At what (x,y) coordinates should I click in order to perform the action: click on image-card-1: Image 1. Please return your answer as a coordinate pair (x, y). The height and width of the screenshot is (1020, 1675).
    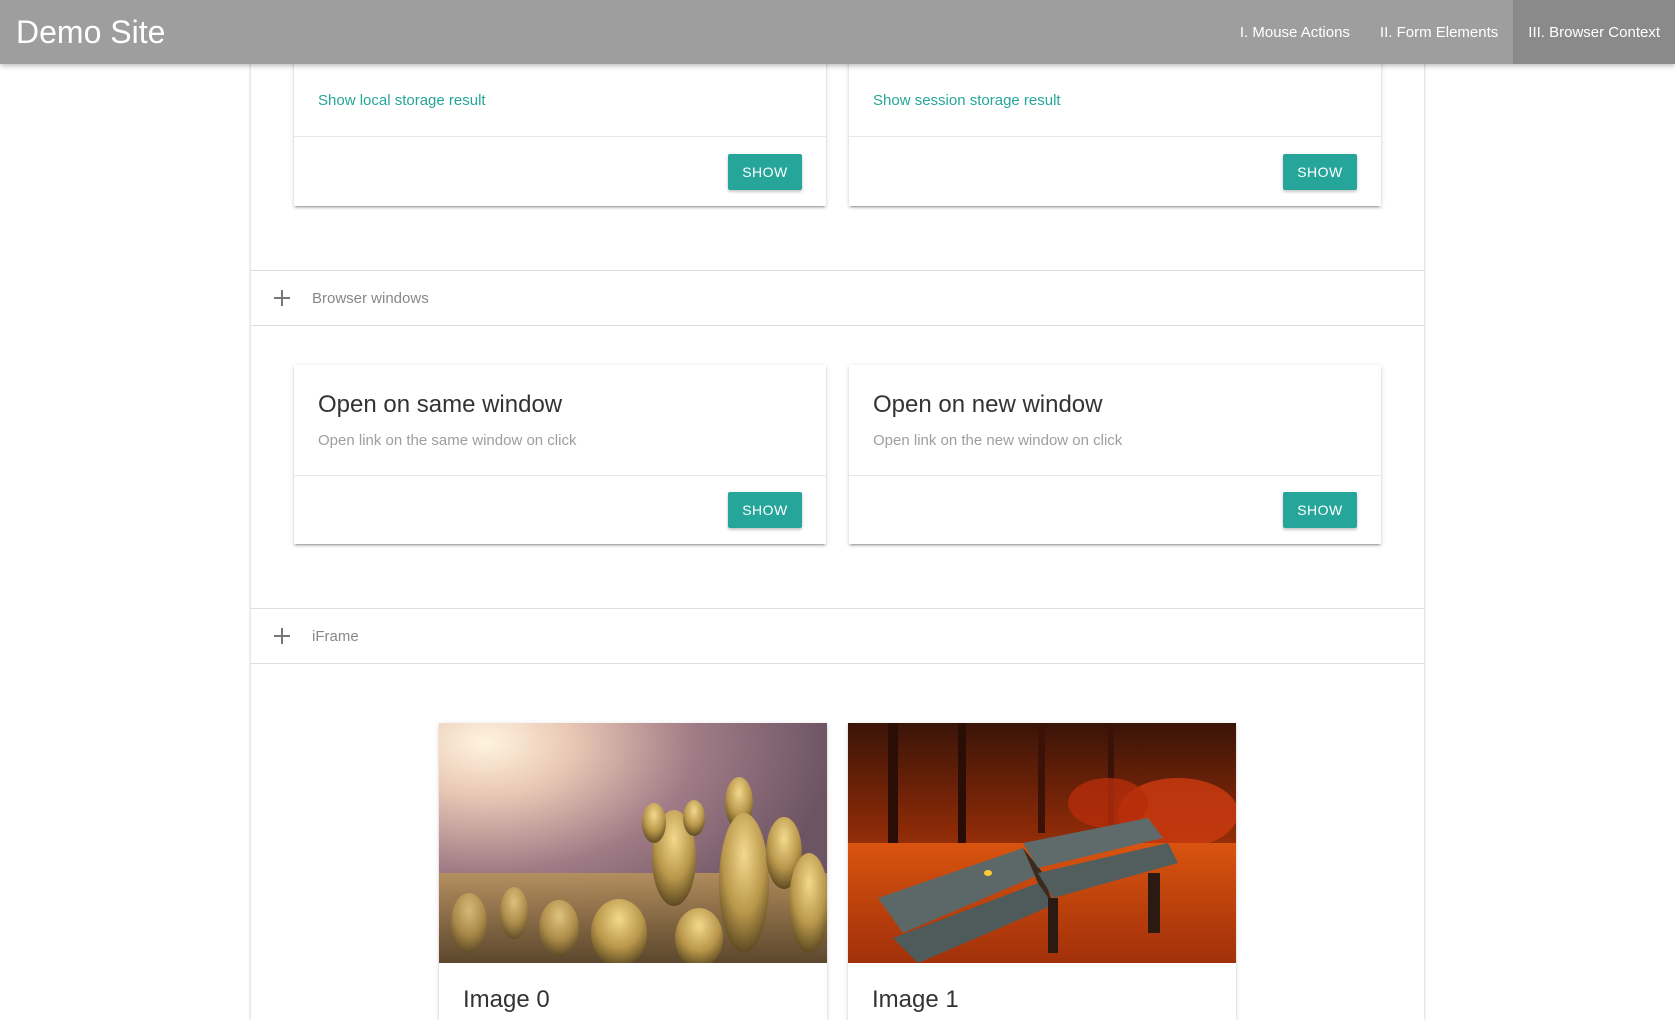
    Looking at the image, I should click on (1042, 871).